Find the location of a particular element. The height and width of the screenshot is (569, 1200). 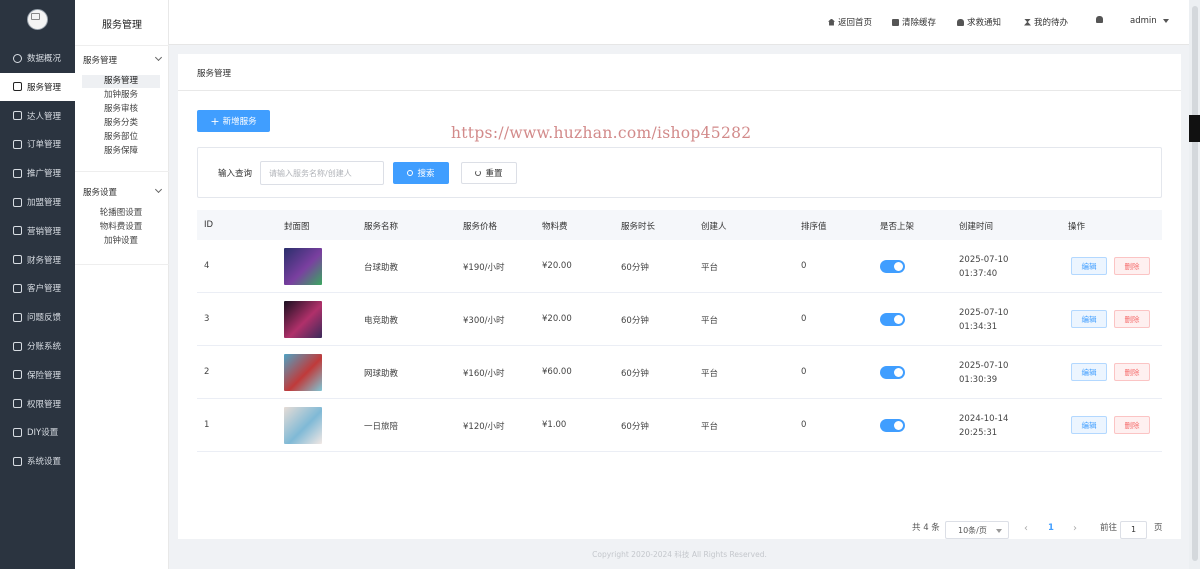

nav-item: 系统设置 is located at coordinates (37, 461).